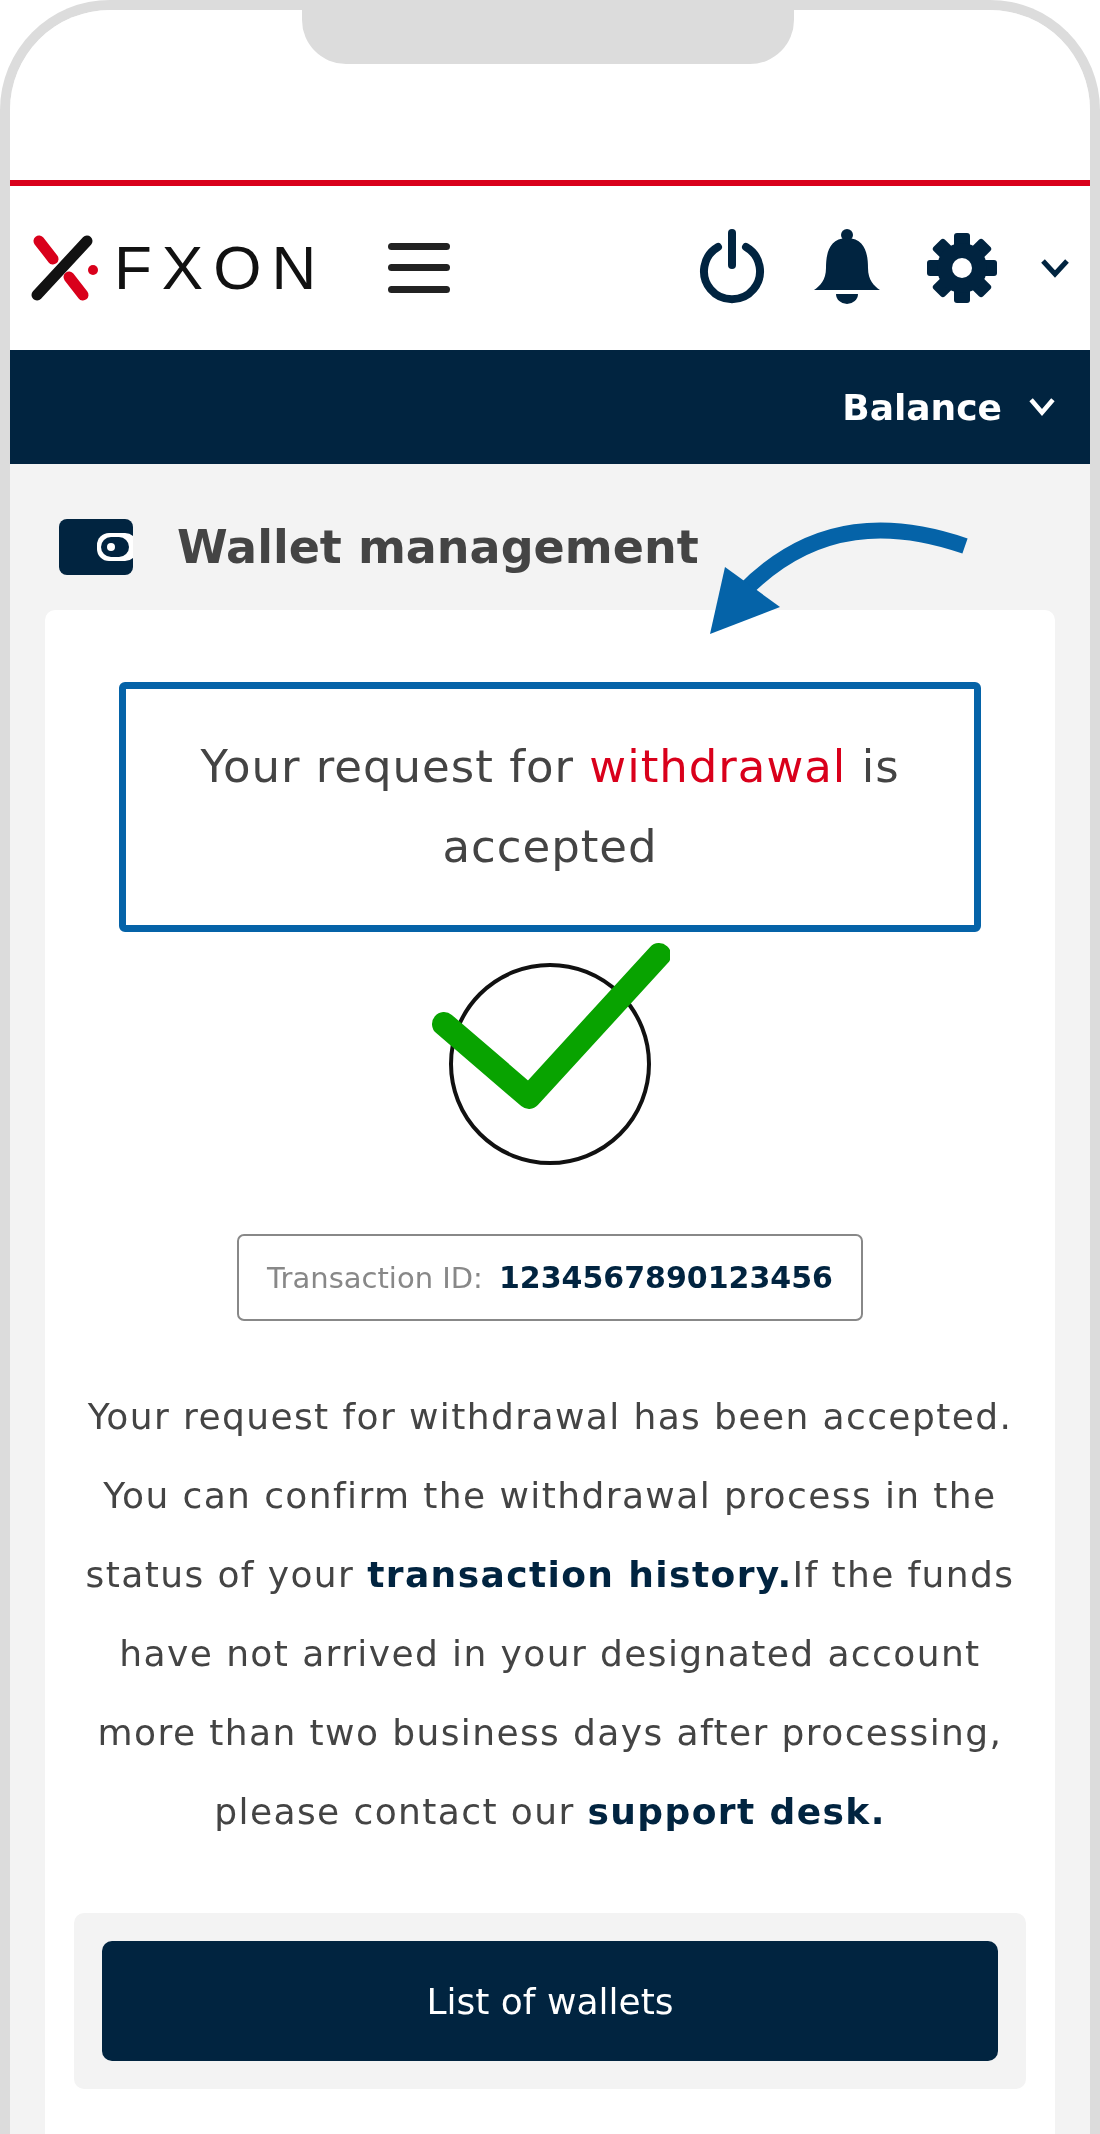 Image resolution: width=1100 pixels, height=2134 pixels. Describe the element at coordinates (665, 1277) in the screenshot. I see `transaction-id-value: 1234567890123456` at that location.